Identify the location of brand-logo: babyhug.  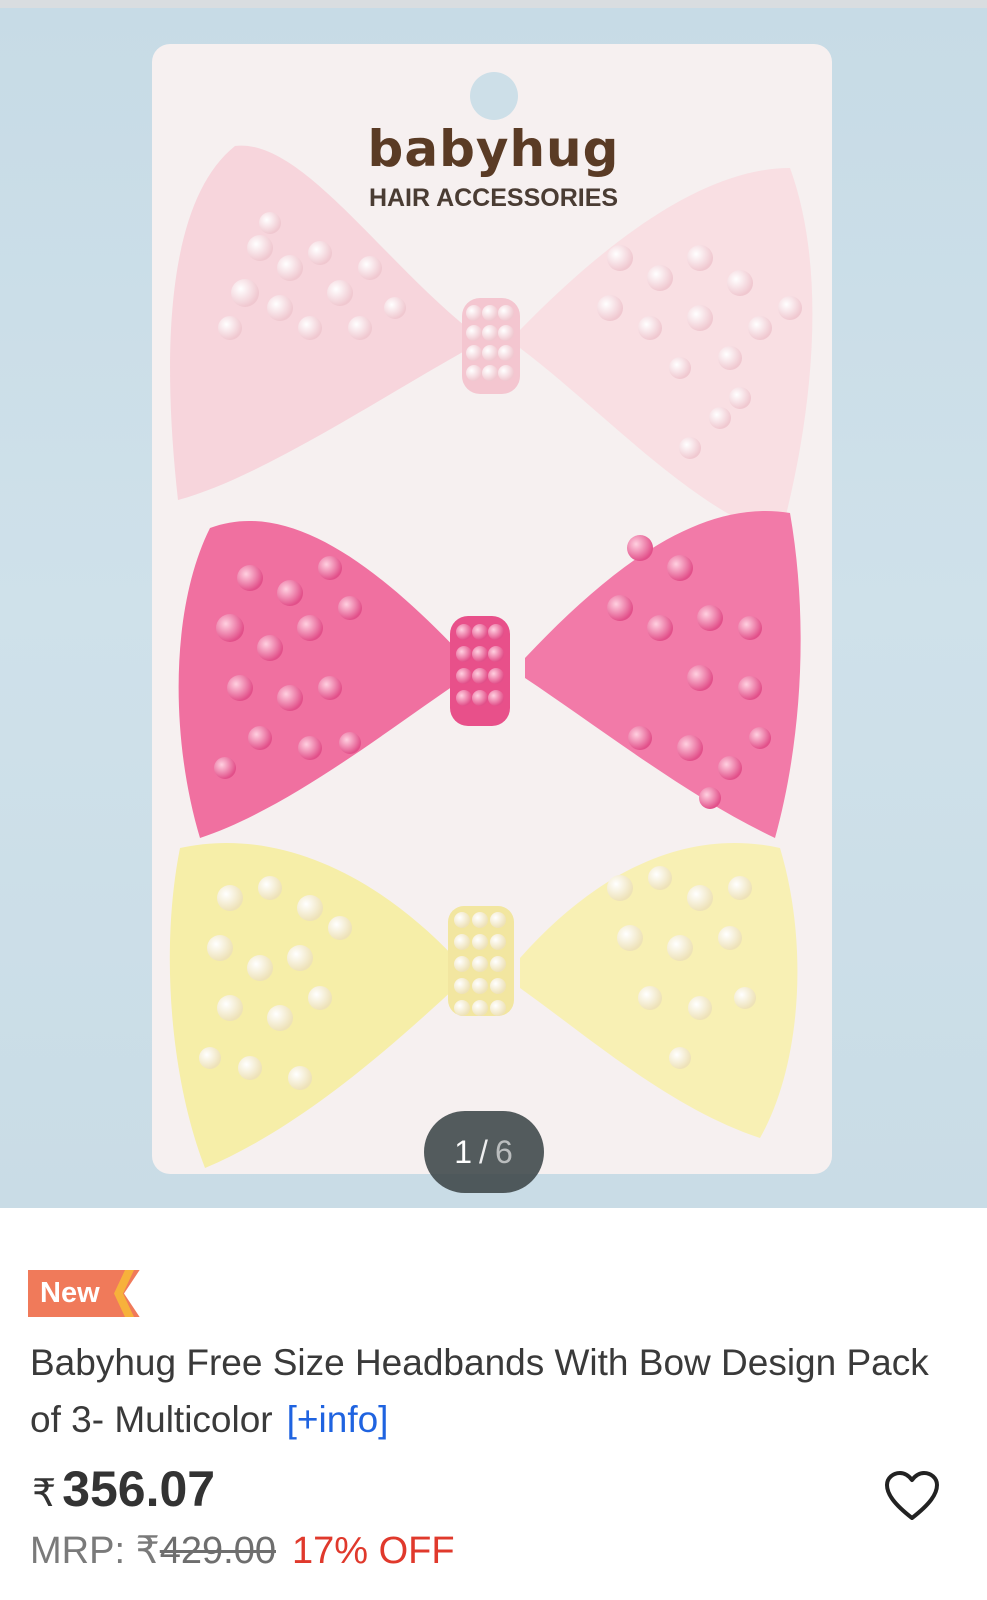
(493, 149).